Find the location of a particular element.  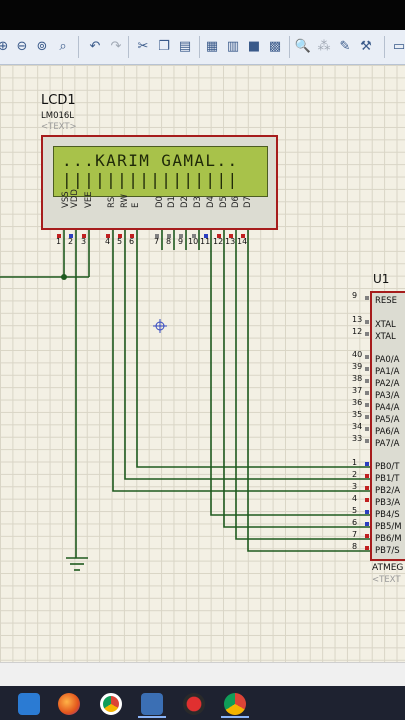

lcd-pin-number: 12 is located at coordinates (218, 241).